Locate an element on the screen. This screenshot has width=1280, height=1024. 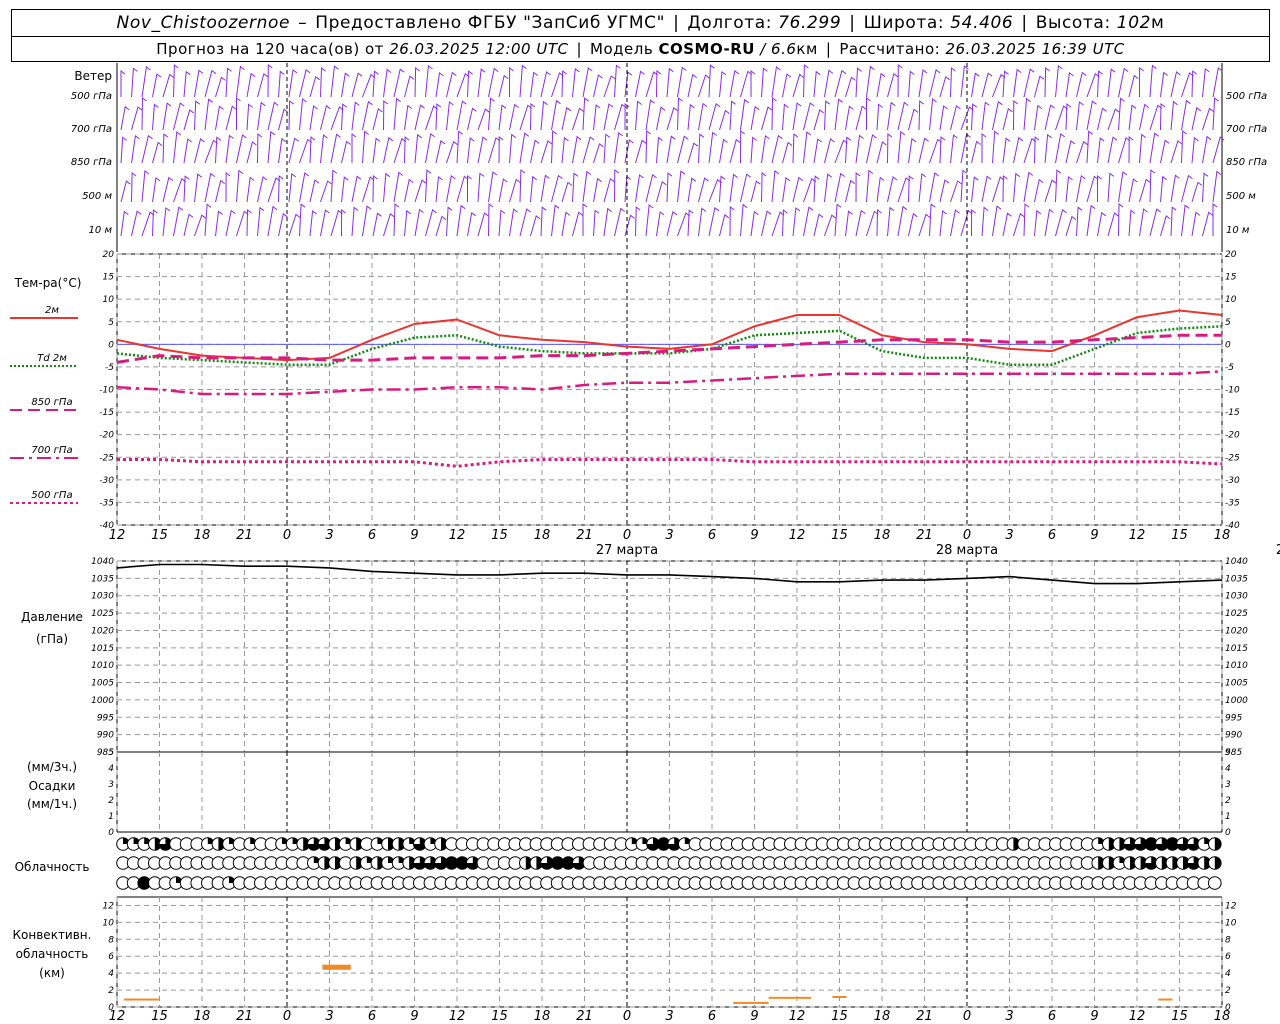
wind-level-label: 700 гПа is located at coordinates (91, 129).